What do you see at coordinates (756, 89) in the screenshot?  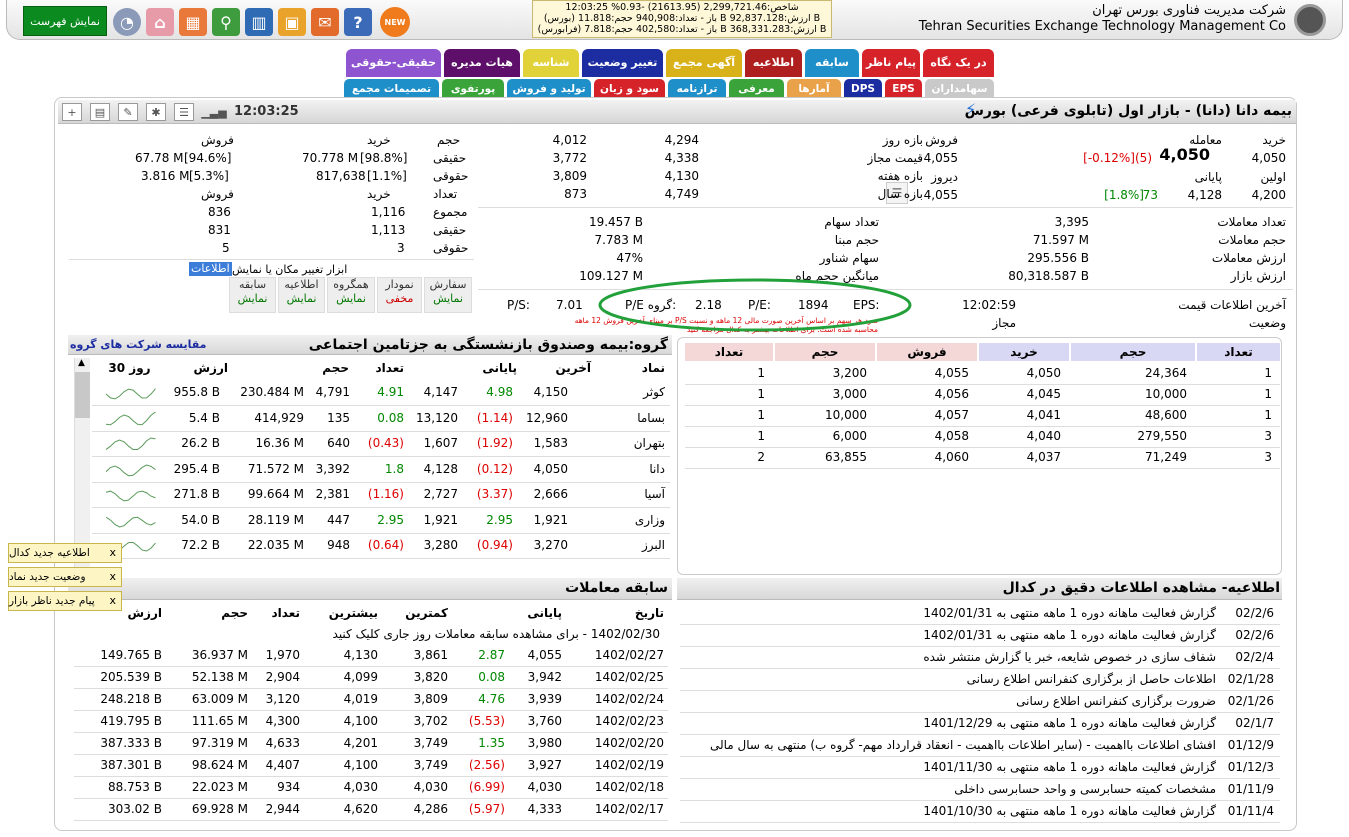 I see `tab-intro: معرفی` at bounding box center [756, 89].